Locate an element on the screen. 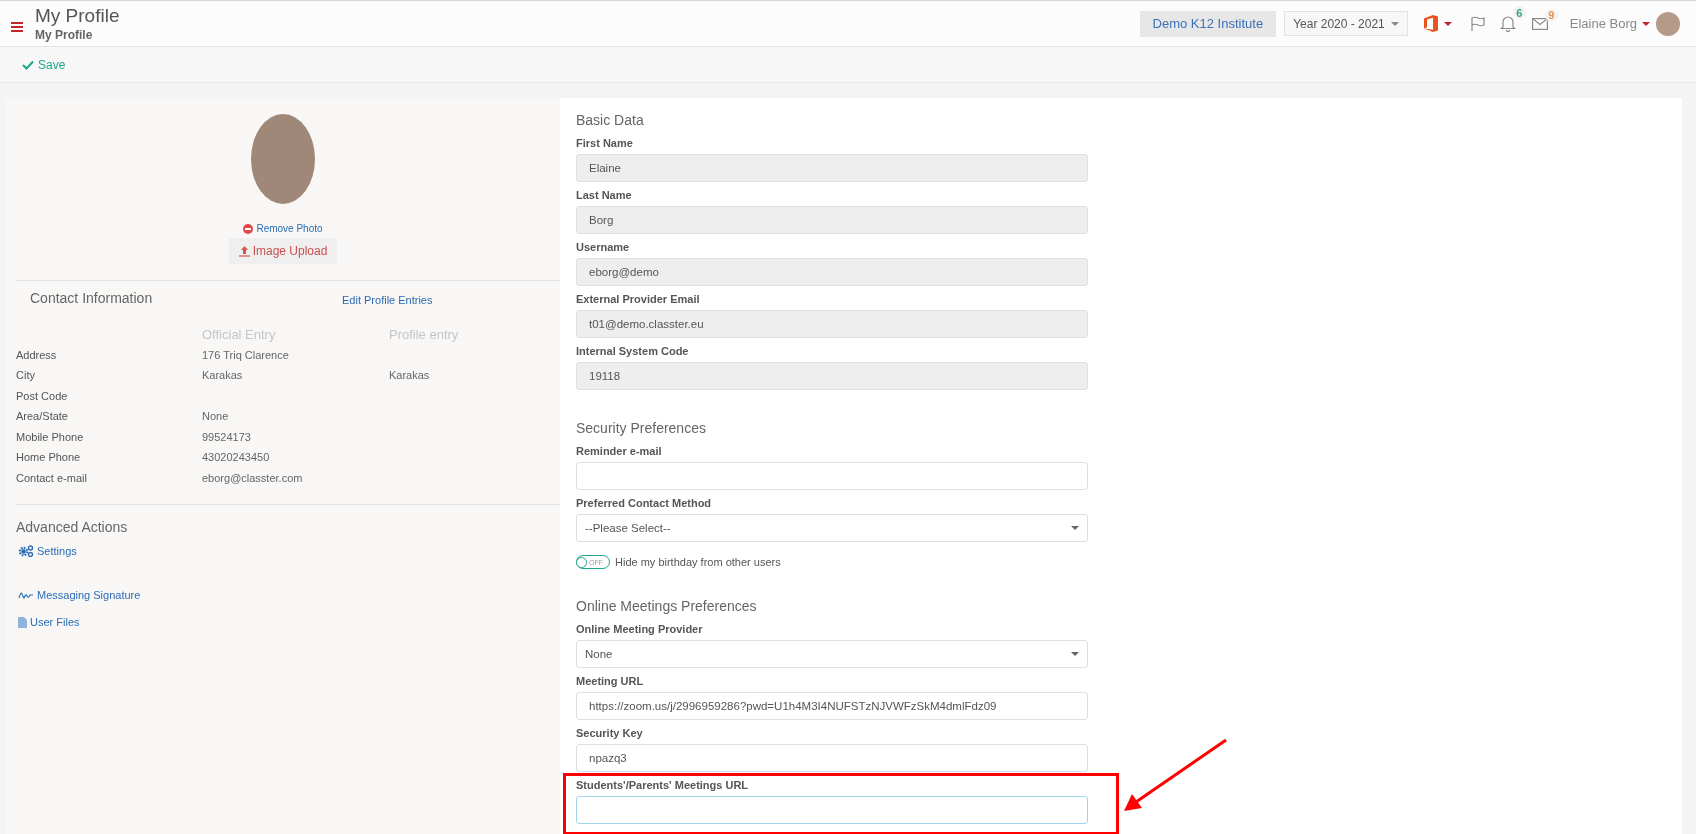 Image resolution: width=1696 pixels, height=834 pixels. toggle-label: Hide my birthday from other users is located at coordinates (698, 562).